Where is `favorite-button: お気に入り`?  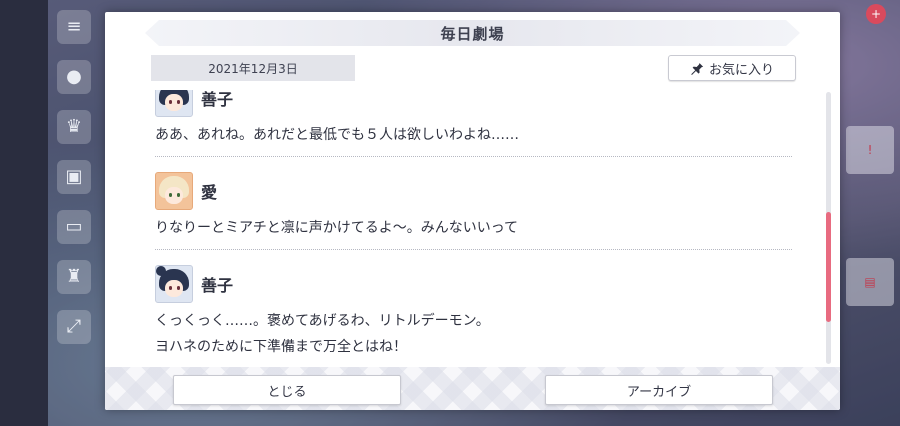 favorite-button: お気に入り is located at coordinates (732, 68).